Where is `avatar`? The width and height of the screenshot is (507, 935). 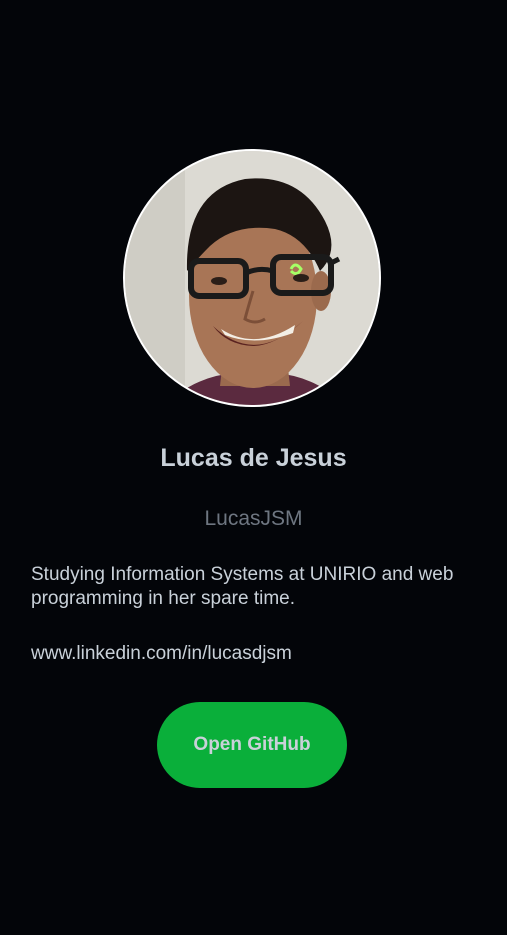 avatar is located at coordinates (252, 278).